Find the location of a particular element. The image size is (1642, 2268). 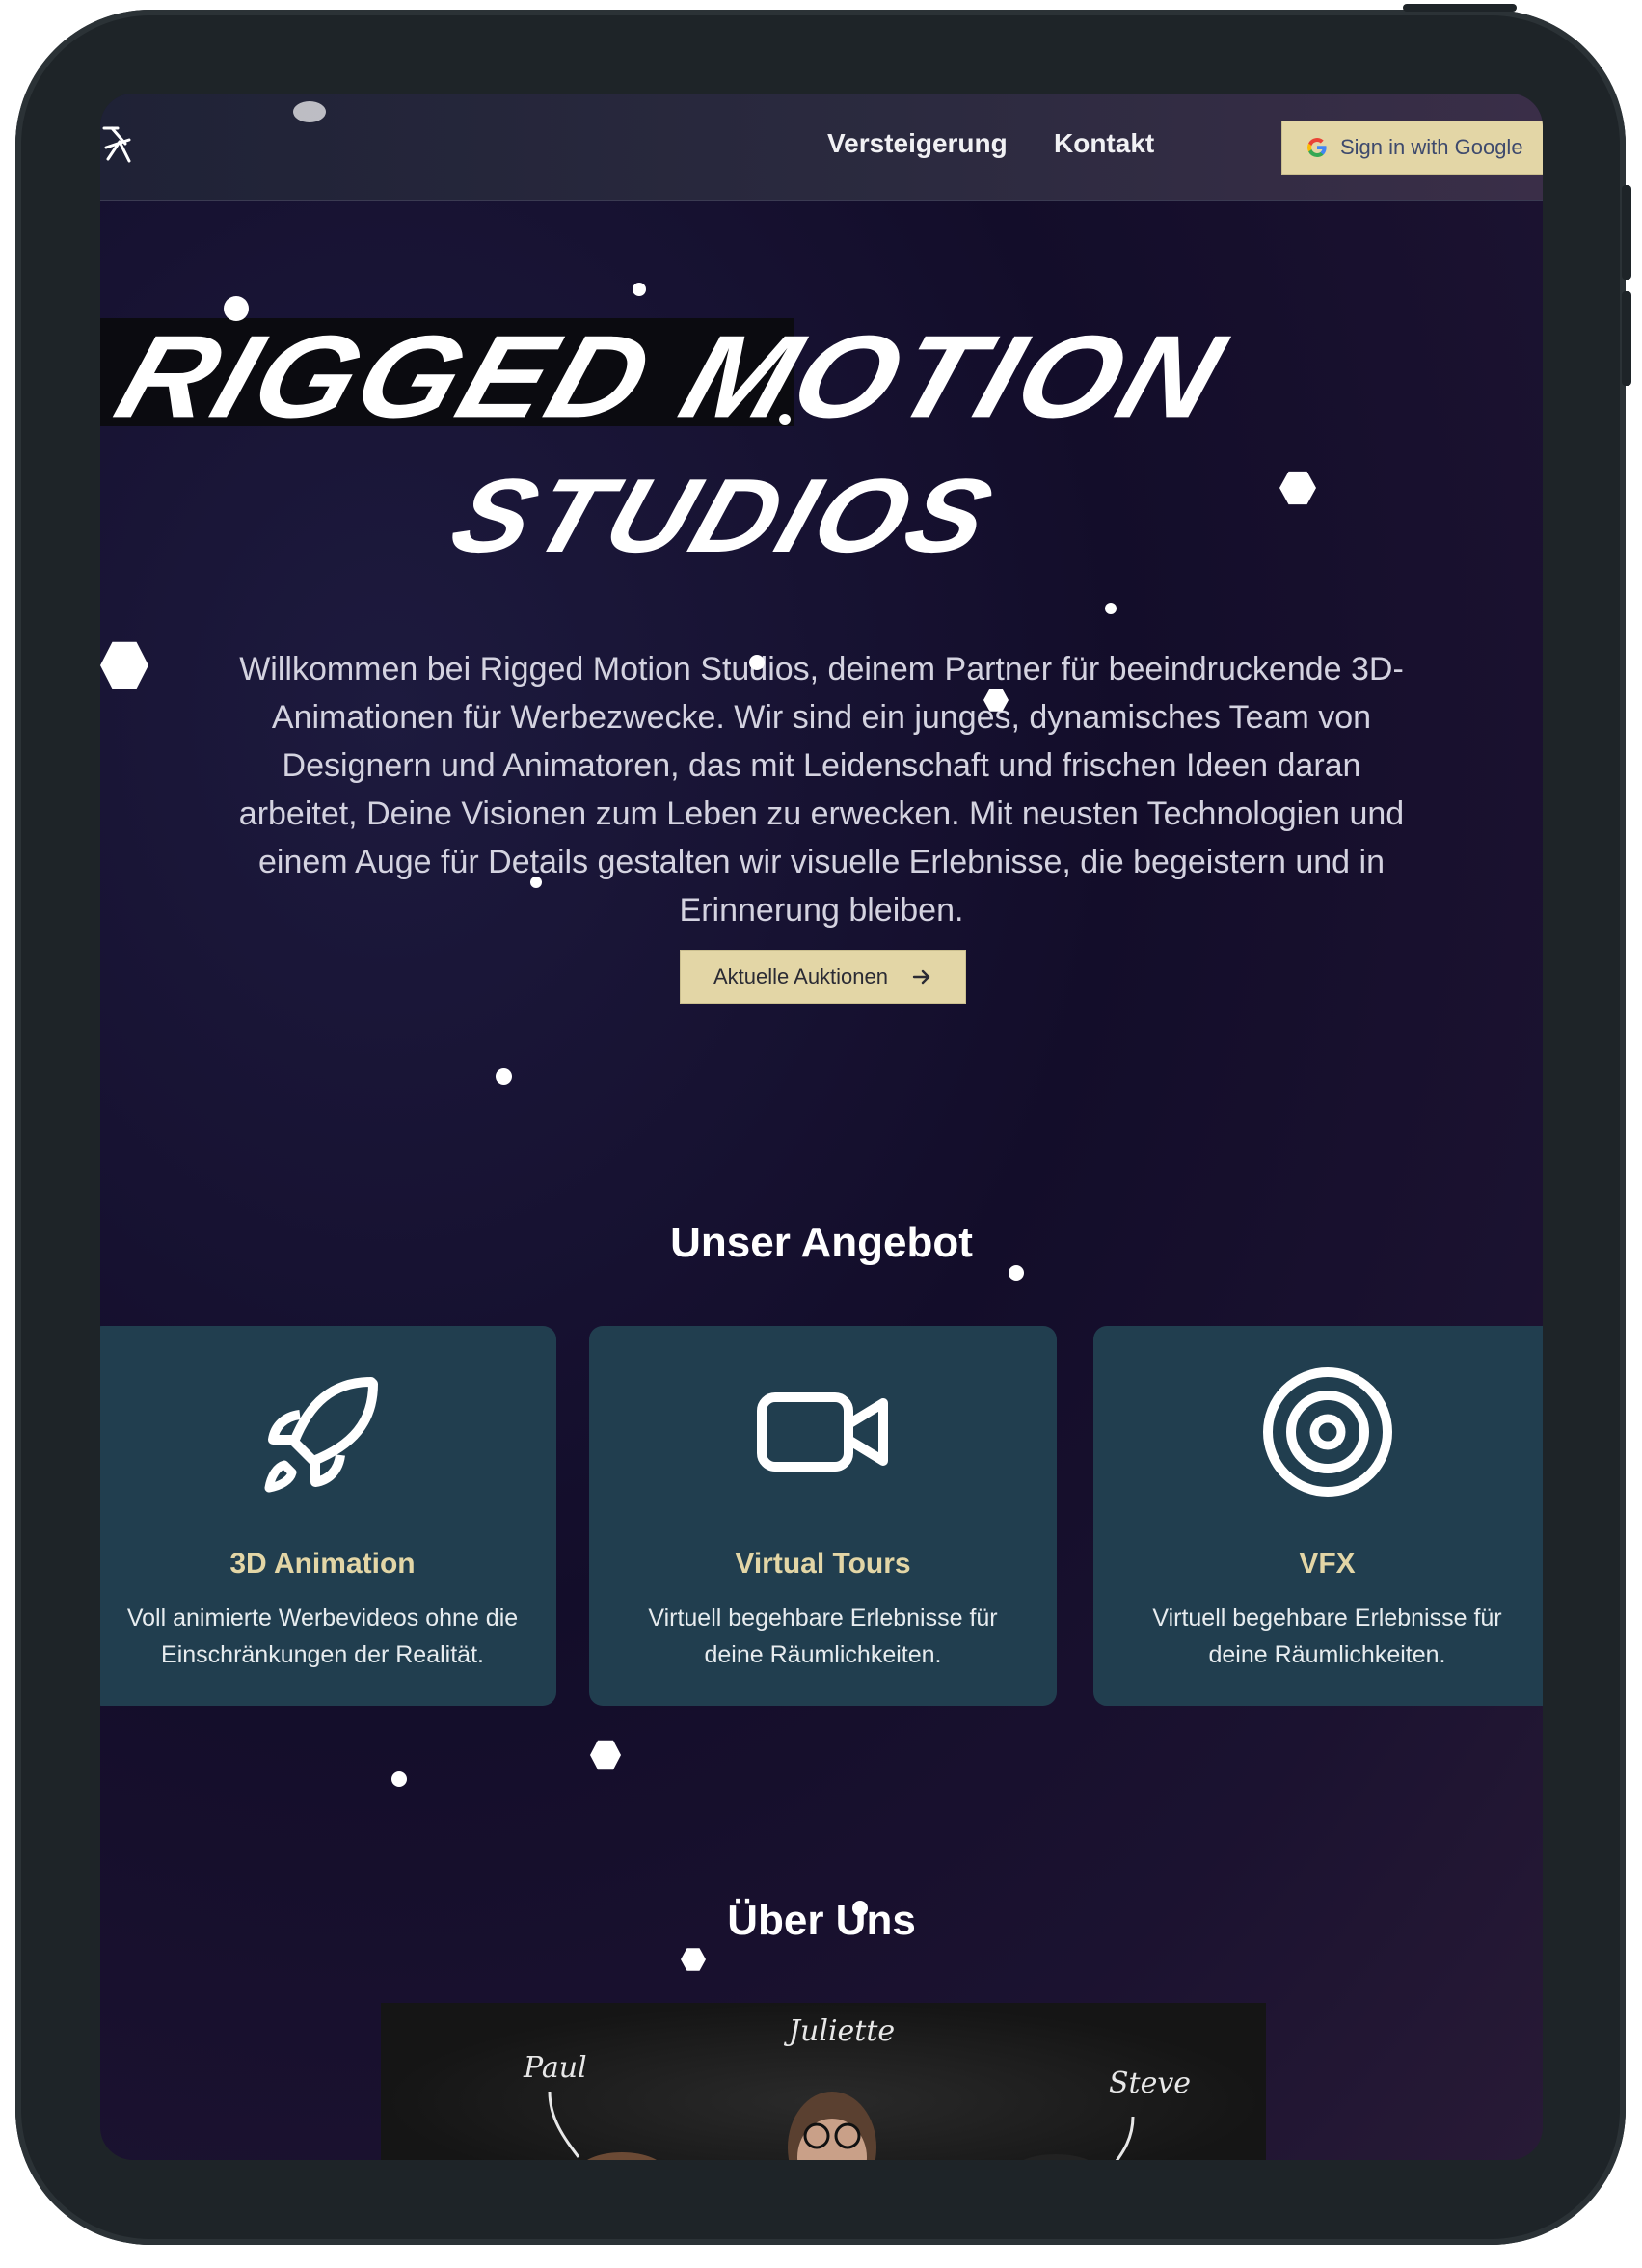

target-icon is located at coordinates (1327, 1432).